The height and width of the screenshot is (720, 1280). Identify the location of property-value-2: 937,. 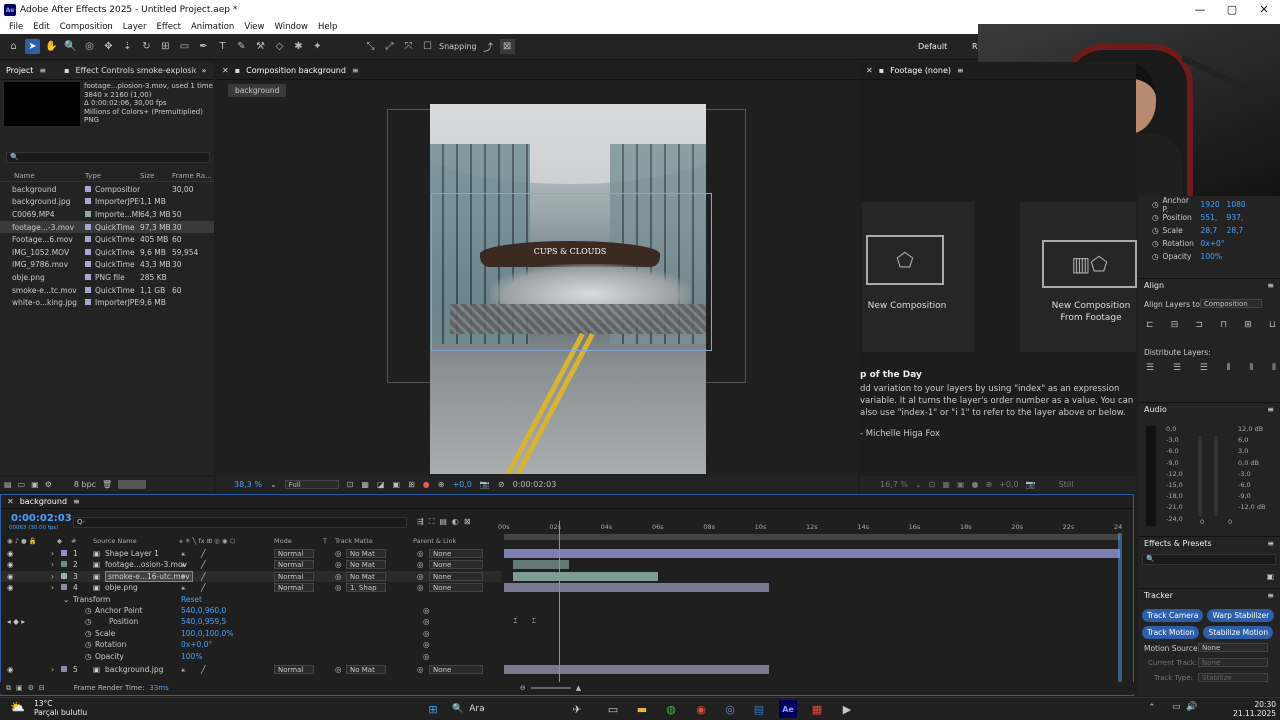
(1235, 217).